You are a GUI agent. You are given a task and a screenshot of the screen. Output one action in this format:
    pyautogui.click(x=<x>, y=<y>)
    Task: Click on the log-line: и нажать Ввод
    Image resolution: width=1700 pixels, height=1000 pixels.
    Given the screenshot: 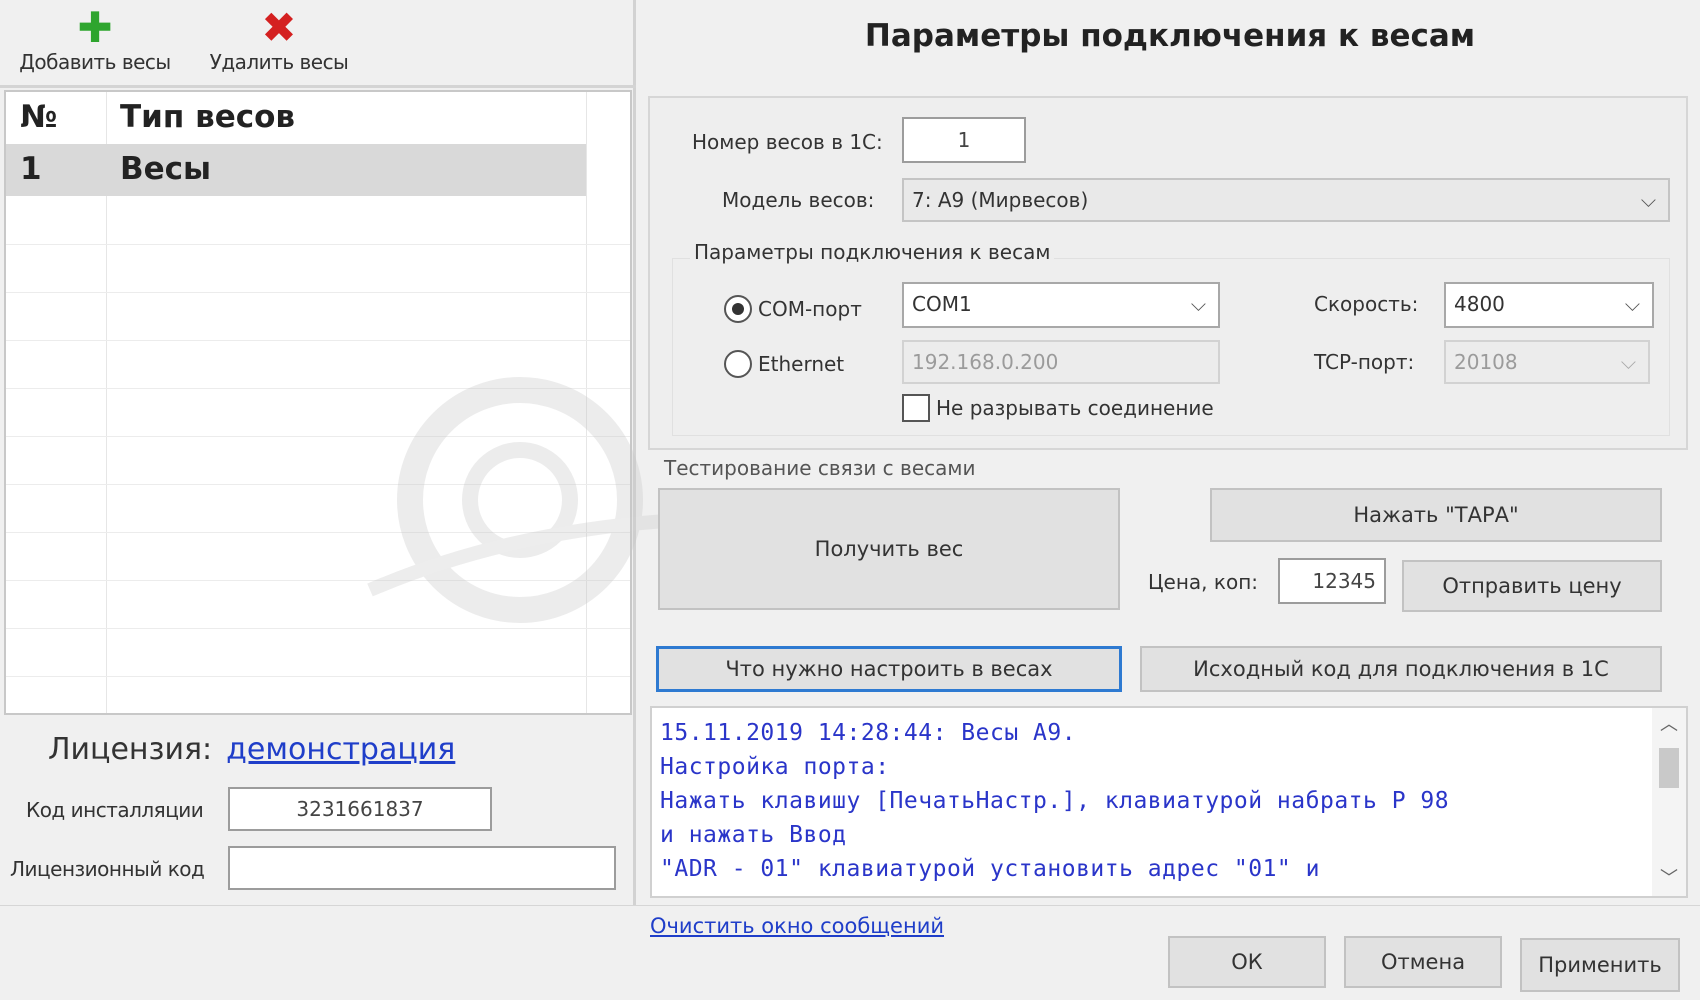 What is the action you would take?
    pyautogui.click(x=753, y=835)
    